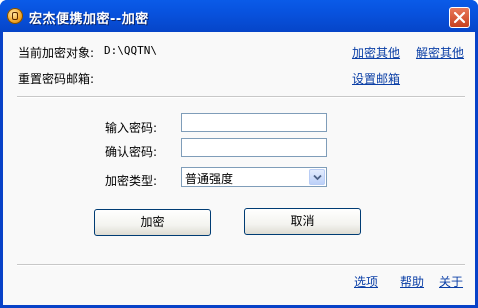 This screenshot has width=478, height=308. What do you see at coordinates (440, 52) in the screenshot?
I see `decrypt-other-link: 解密其他` at bounding box center [440, 52].